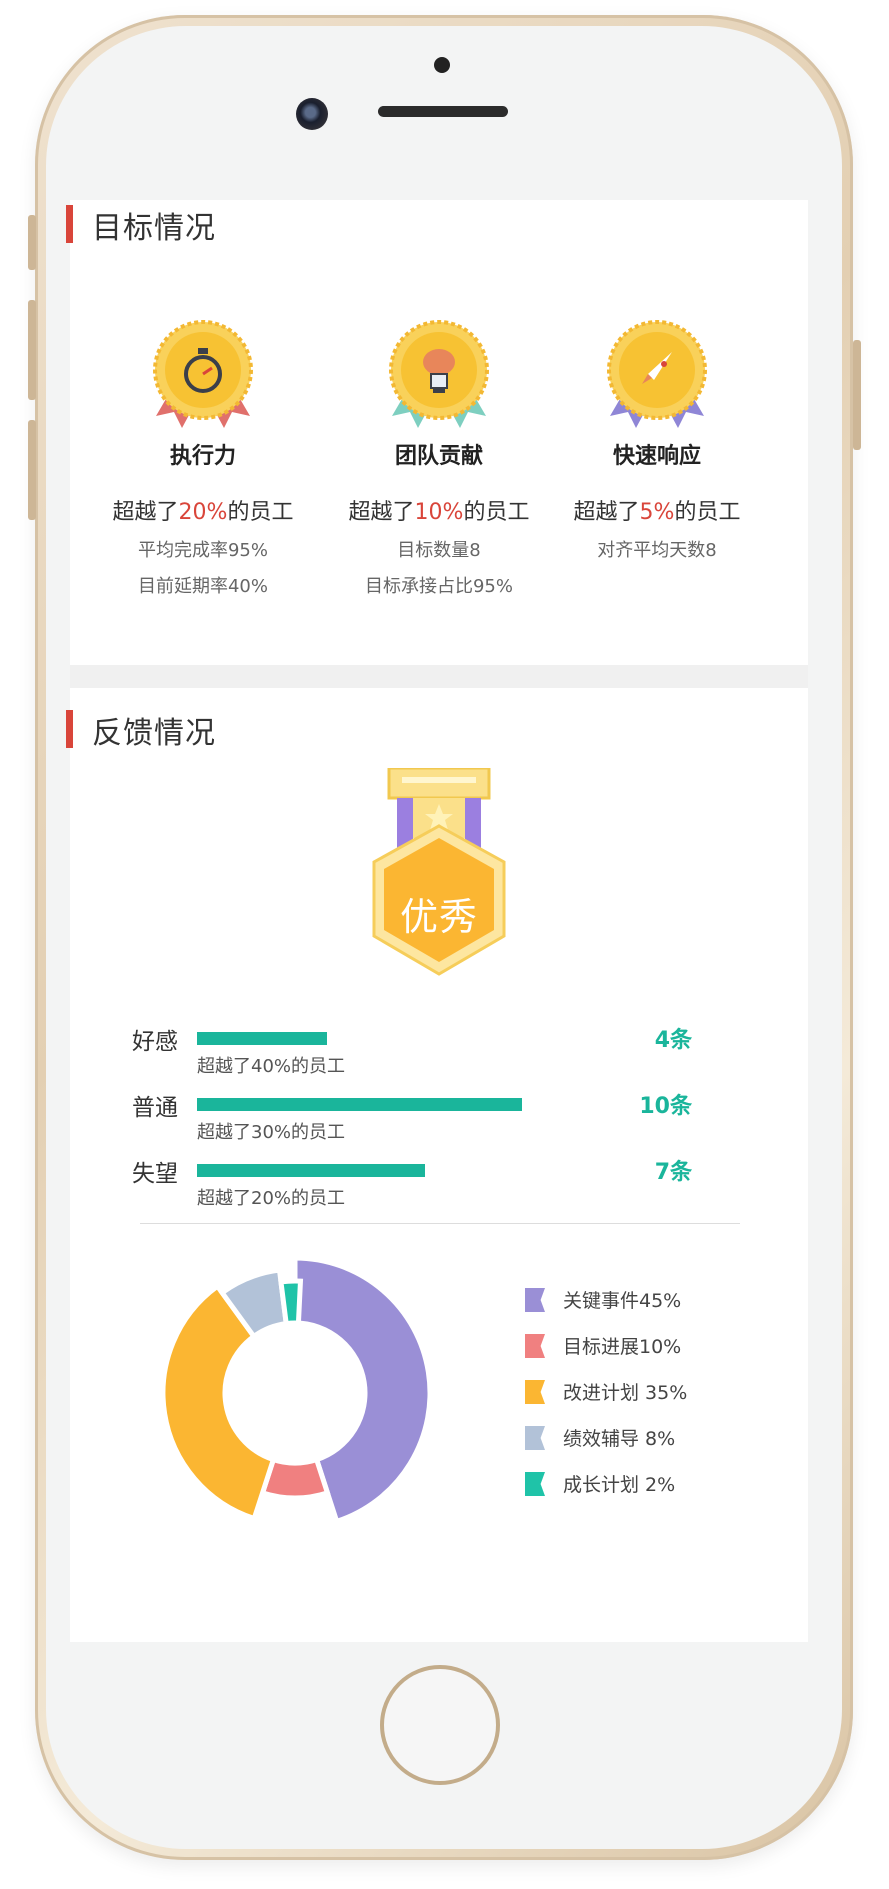  I want to click on medal-execution: 执行力 超越了20%的员工 平均完成率95% 目前延期率40%, so click(203, 458).